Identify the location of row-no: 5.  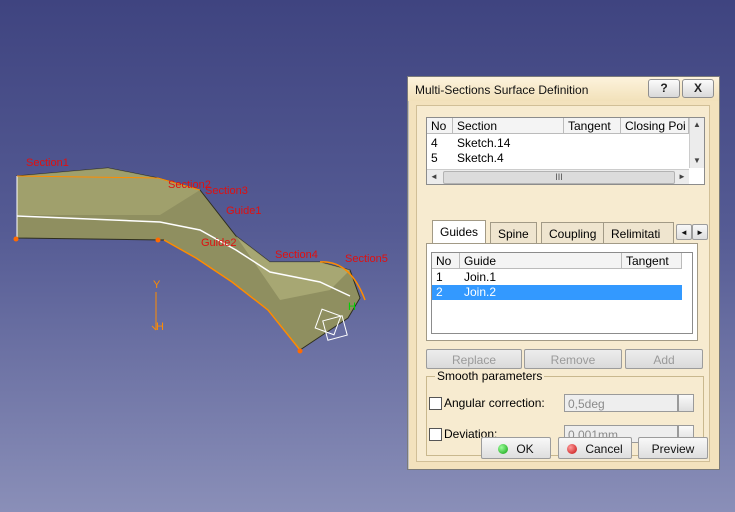
(434, 158).